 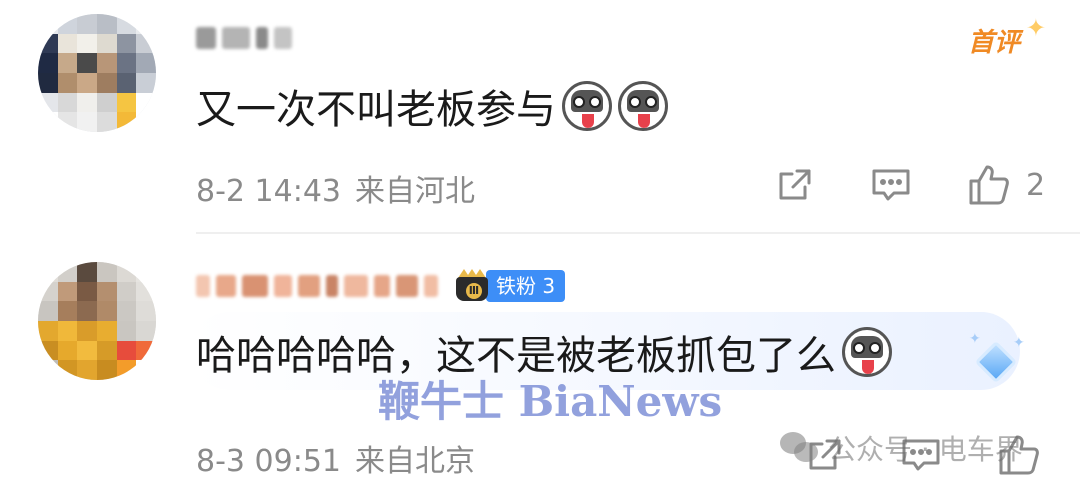 I want to click on comment-location: 来自北京, so click(x=415, y=461).